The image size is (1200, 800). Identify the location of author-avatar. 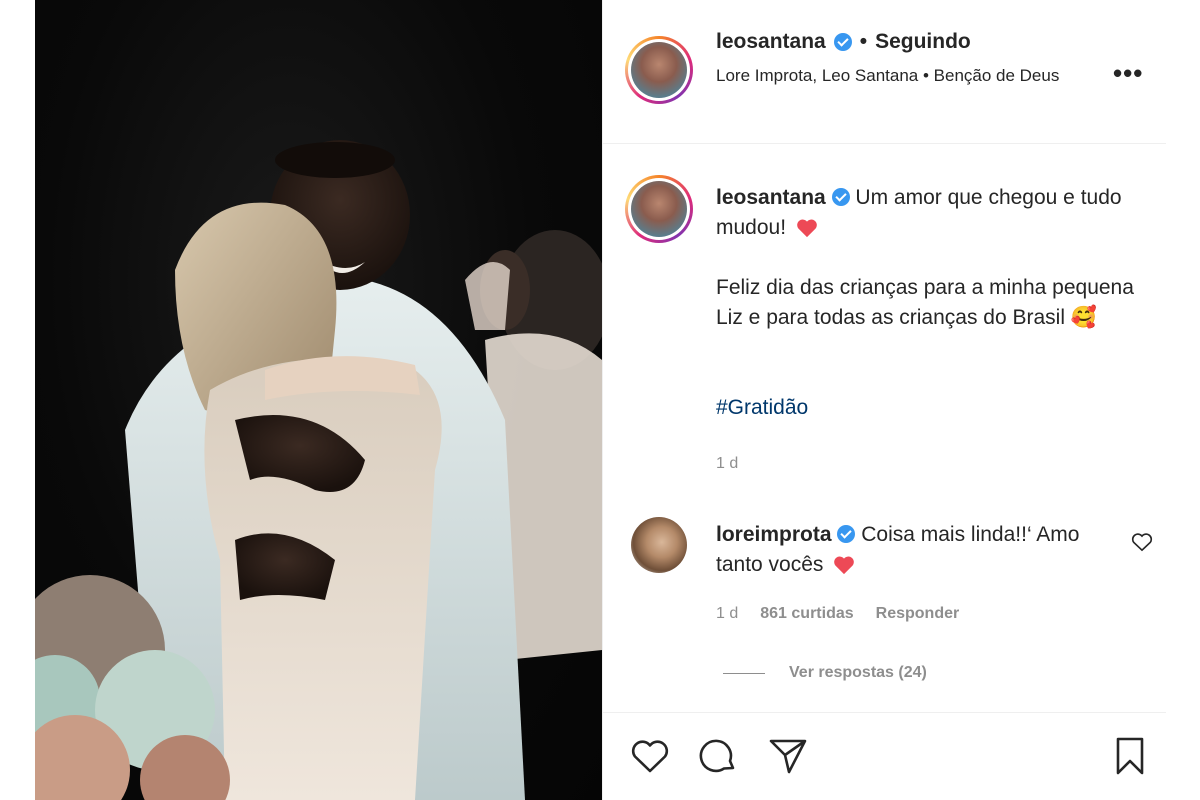
(659, 70).